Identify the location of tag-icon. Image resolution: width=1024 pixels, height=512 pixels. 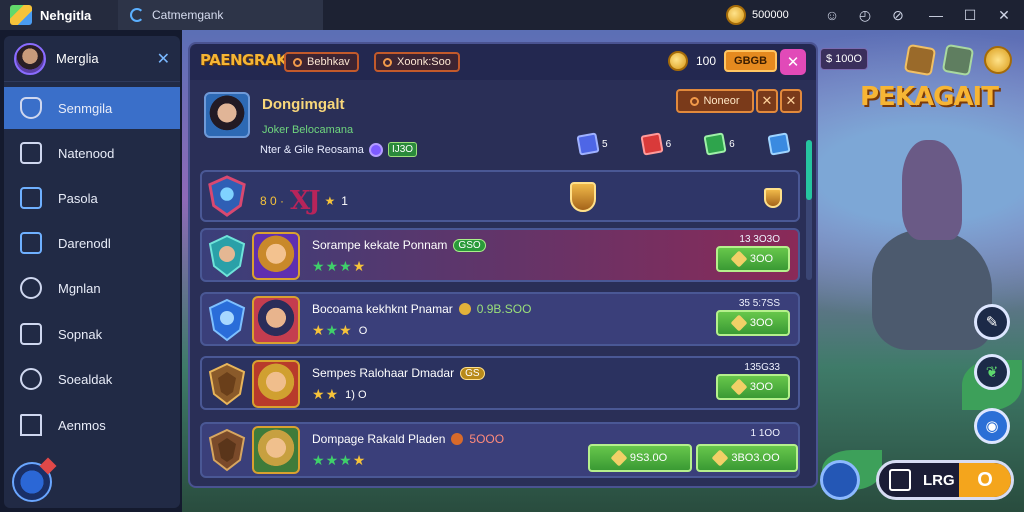
(773, 198).